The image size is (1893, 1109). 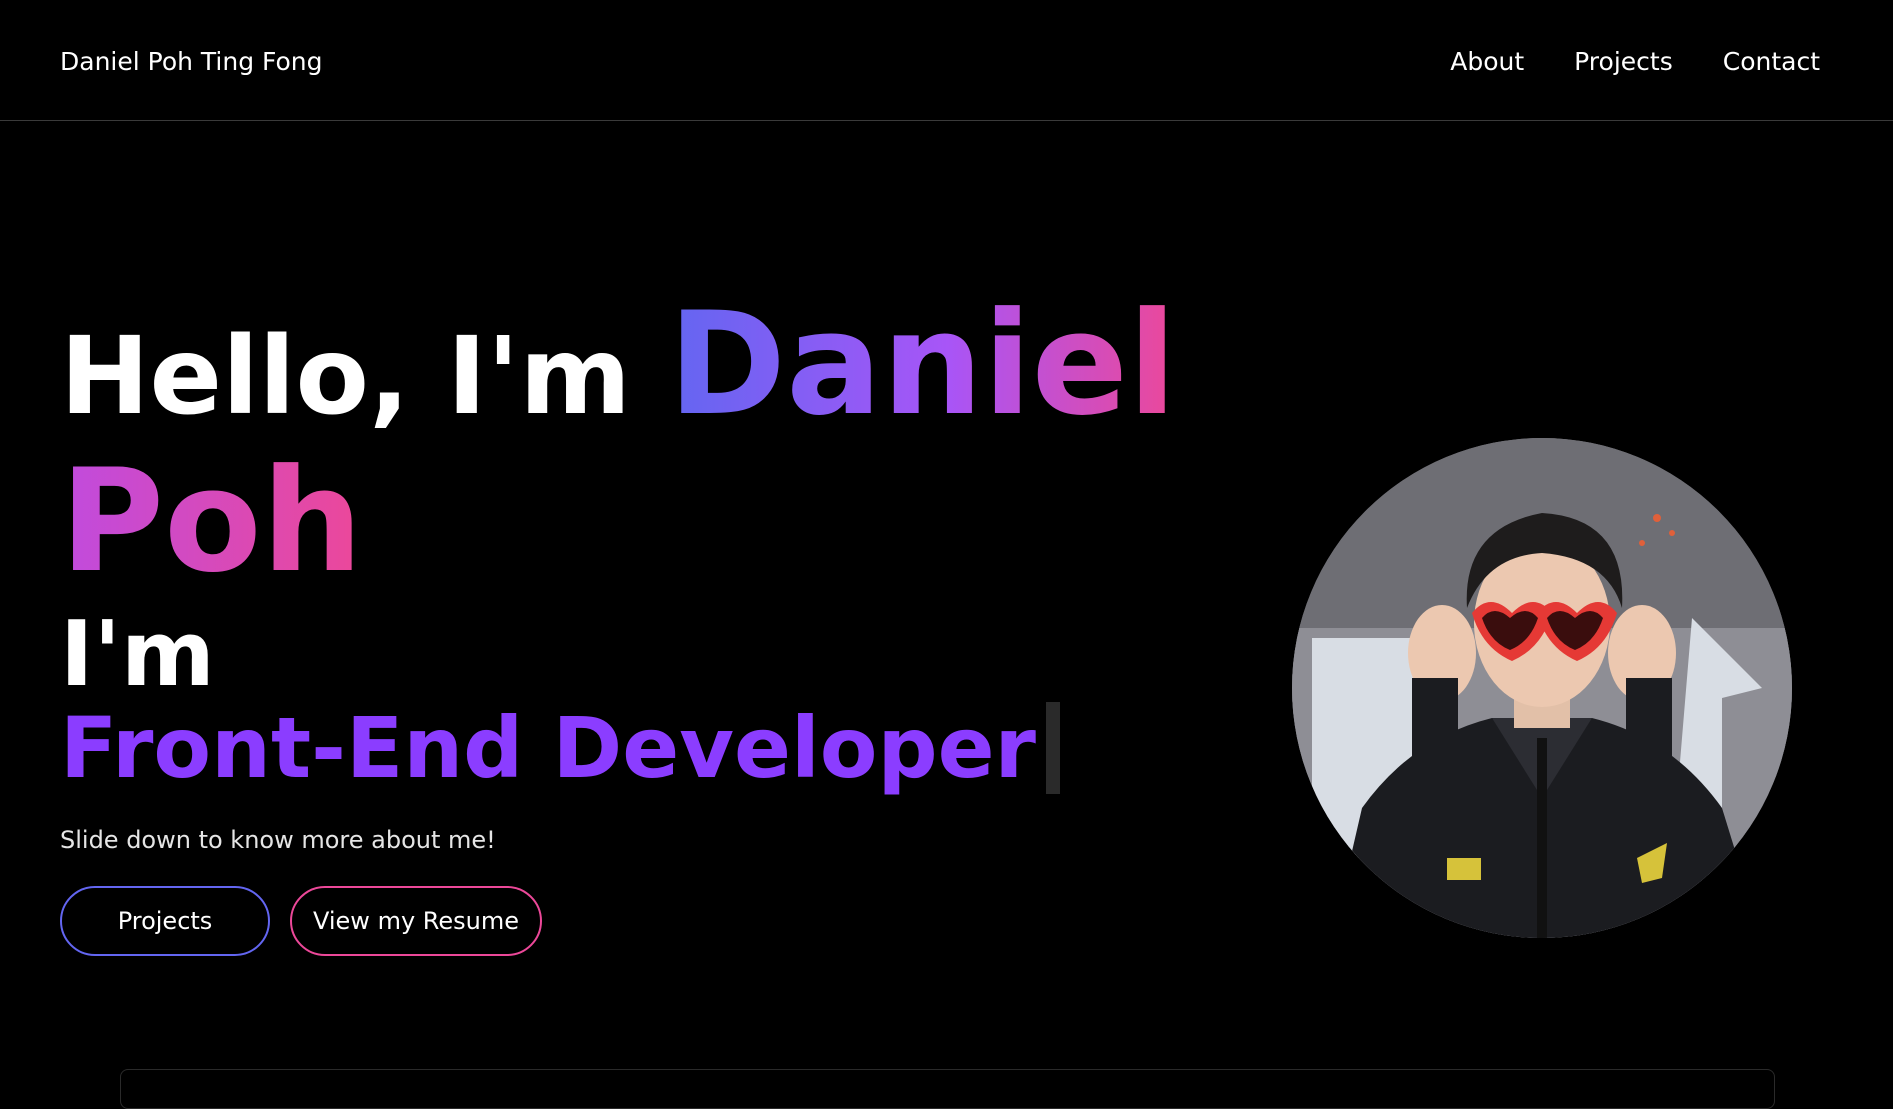 I want to click on profile-photo, so click(x=1542, y=688).